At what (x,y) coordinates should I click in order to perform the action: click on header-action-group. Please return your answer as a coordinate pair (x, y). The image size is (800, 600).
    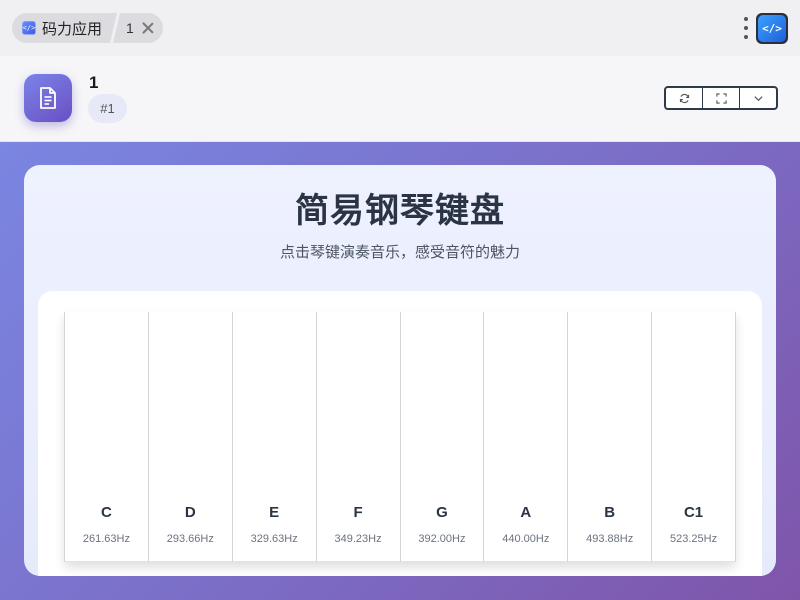
    Looking at the image, I should click on (721, 98).